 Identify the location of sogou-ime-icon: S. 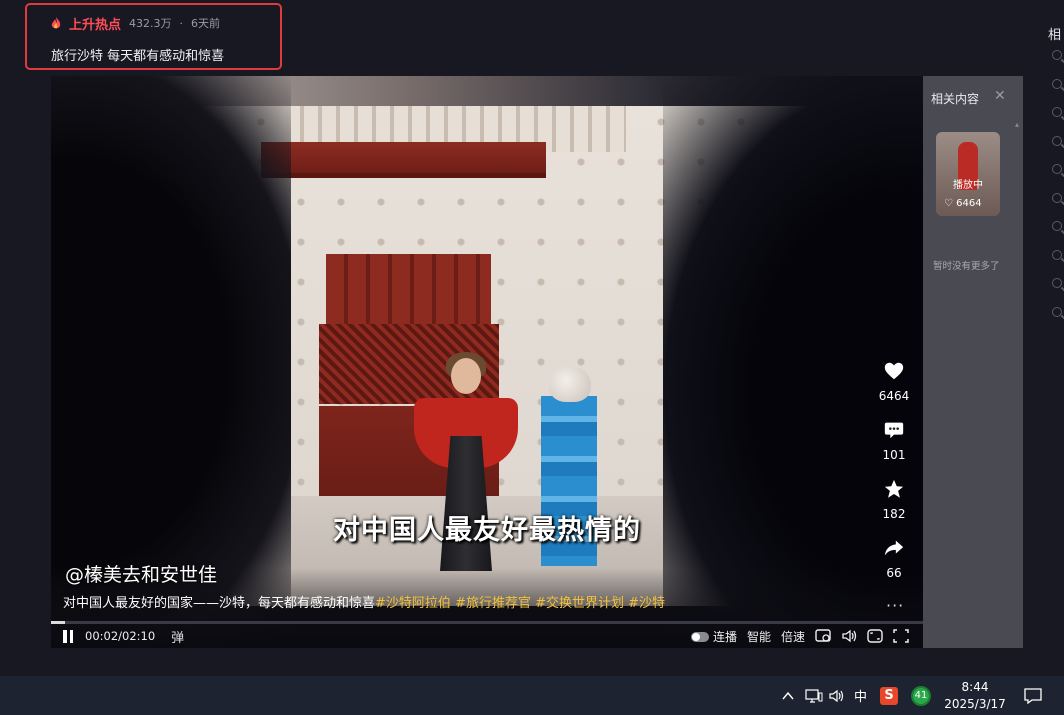
(889, 695).